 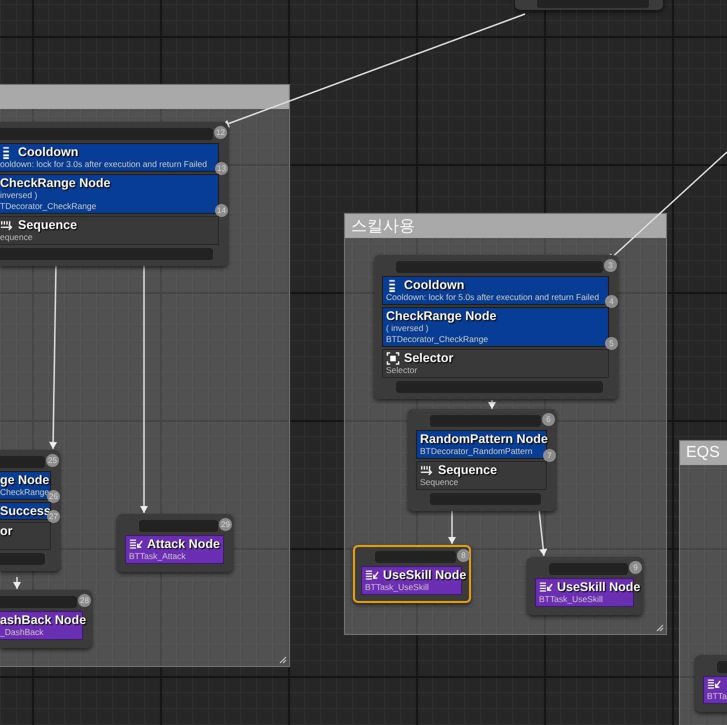 What do you see at coordinates (53, 496) in the screenshot?
I see `index-badge: 26` at bounding box center [53, 496].